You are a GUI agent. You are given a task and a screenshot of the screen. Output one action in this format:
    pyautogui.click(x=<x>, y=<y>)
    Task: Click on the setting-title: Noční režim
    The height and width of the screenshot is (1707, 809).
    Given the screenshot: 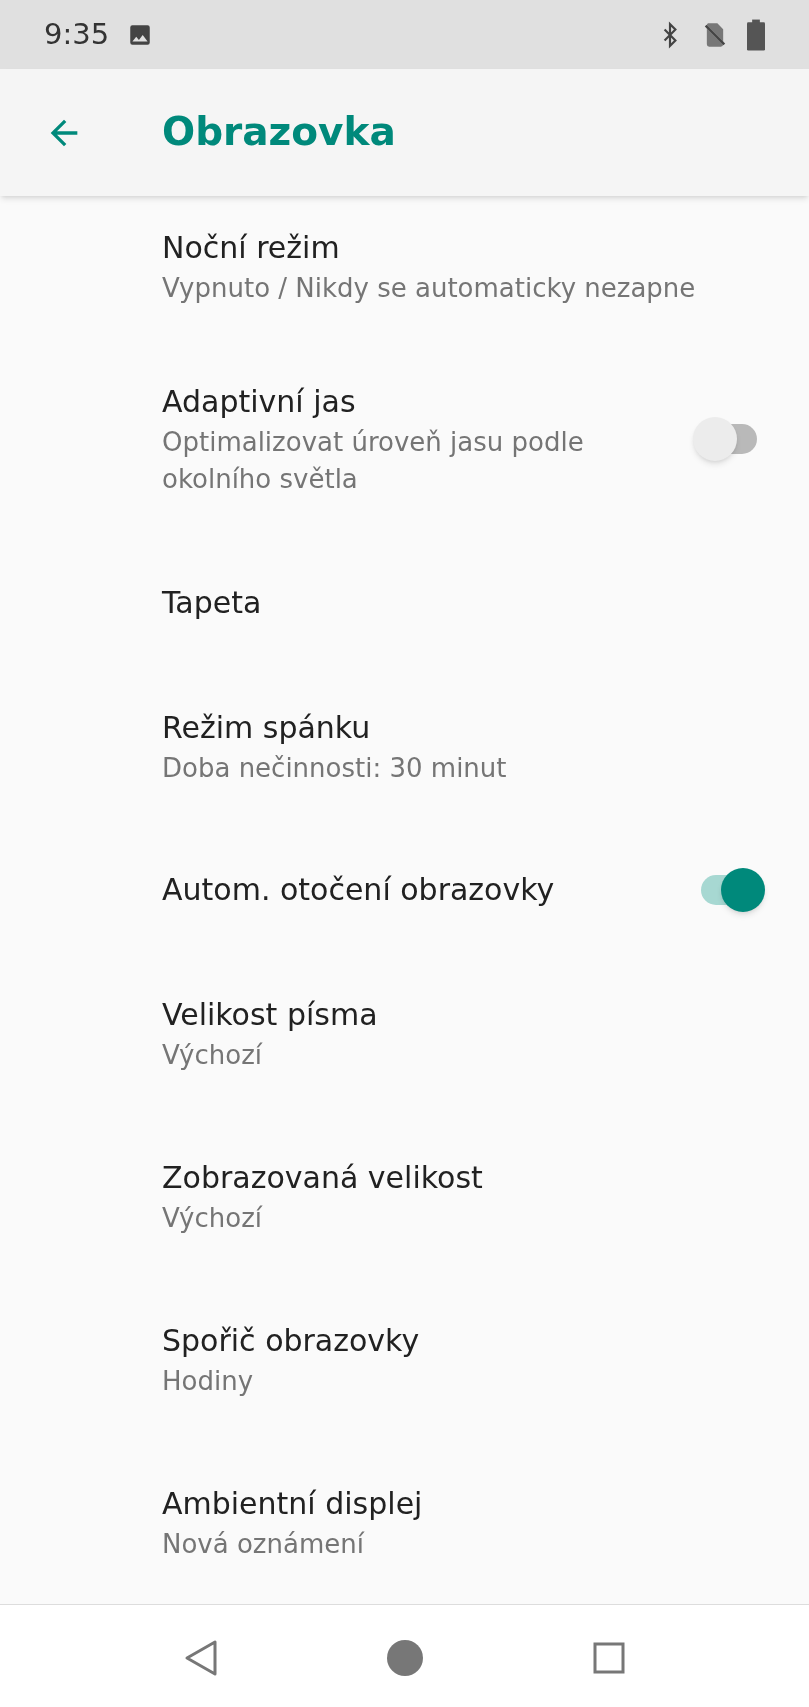 What is the action you would take?
    pyautogui.click(x=251, y=247)
    